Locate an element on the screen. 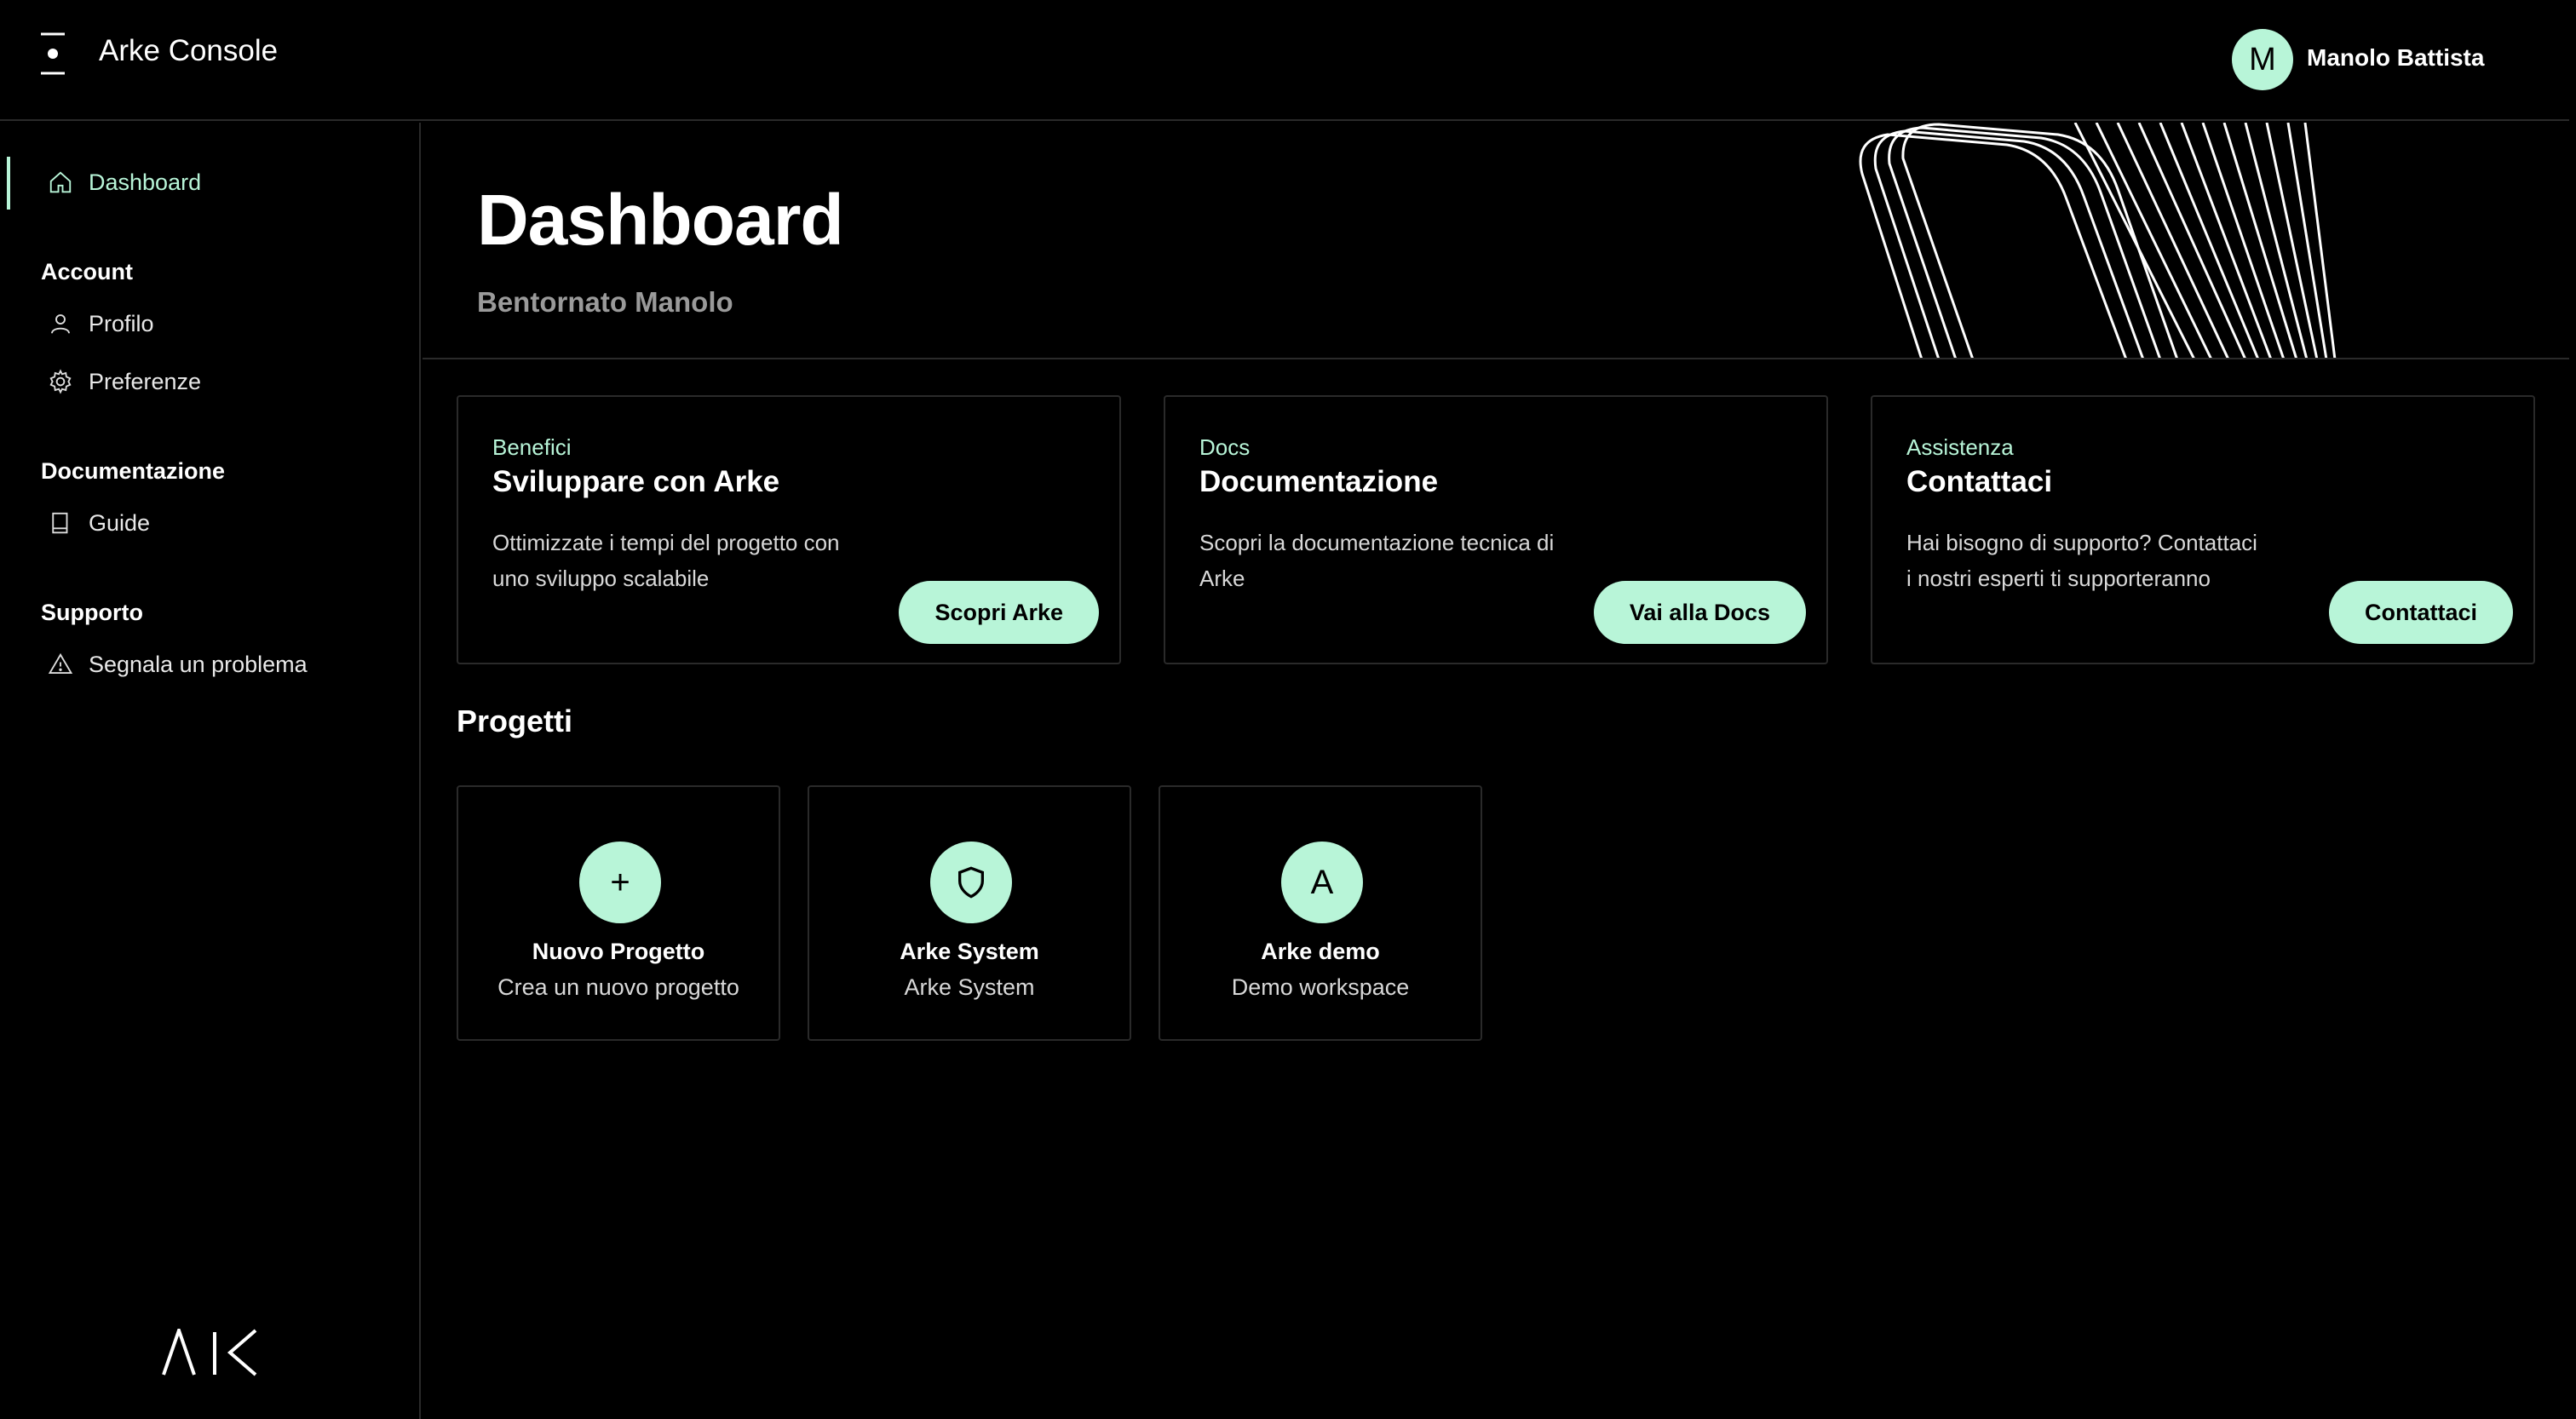 The height and width of the screenshot is (1419, 2576). book-icon is located at coordinates (60, 523).